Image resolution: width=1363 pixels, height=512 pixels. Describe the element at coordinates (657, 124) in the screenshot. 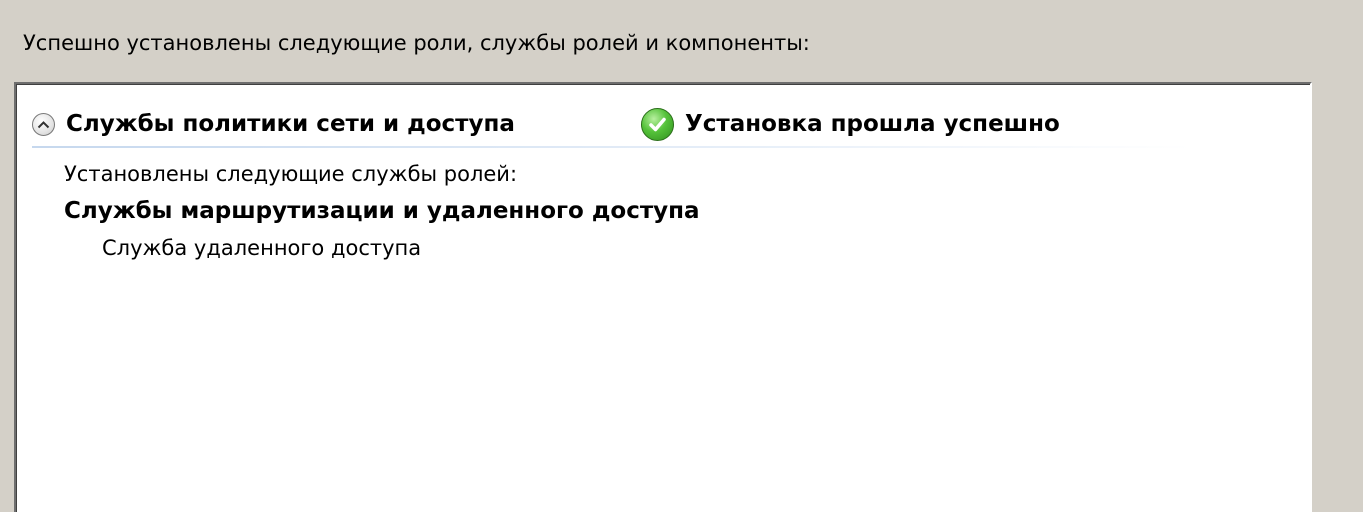

I see `success-check-icon` at that location.